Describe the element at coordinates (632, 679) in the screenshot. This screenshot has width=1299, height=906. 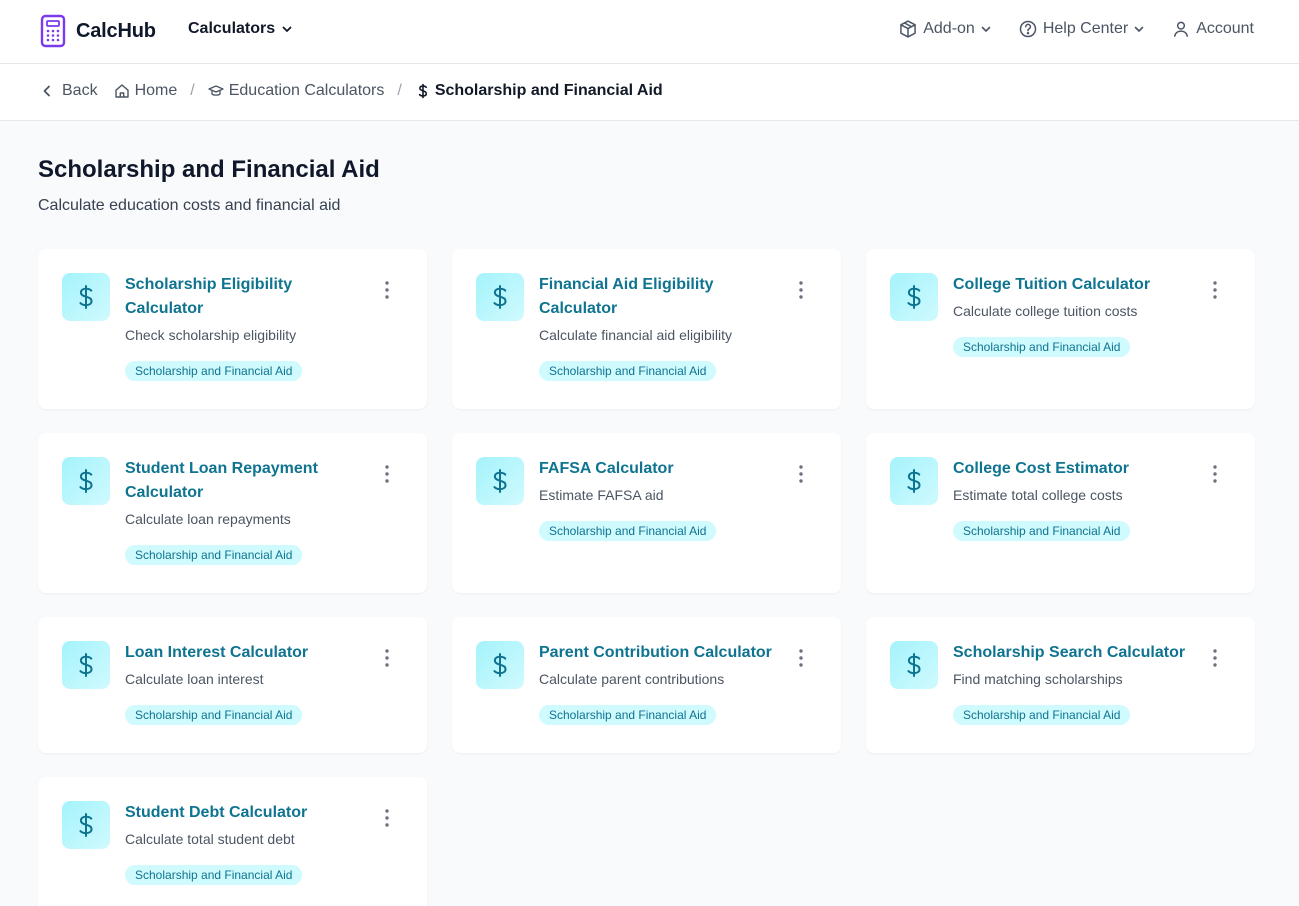
I see `card-description: Calculate parent contributions` at that location.